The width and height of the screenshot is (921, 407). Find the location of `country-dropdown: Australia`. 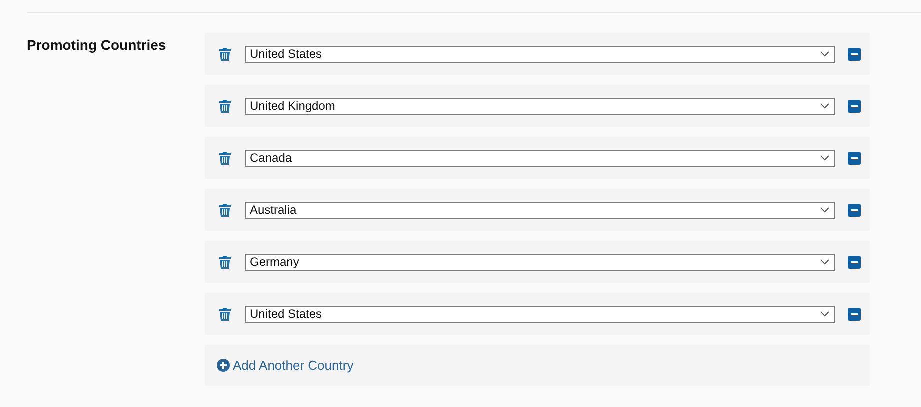

country-dropdown: Australia is located at coordinates (540, 210).